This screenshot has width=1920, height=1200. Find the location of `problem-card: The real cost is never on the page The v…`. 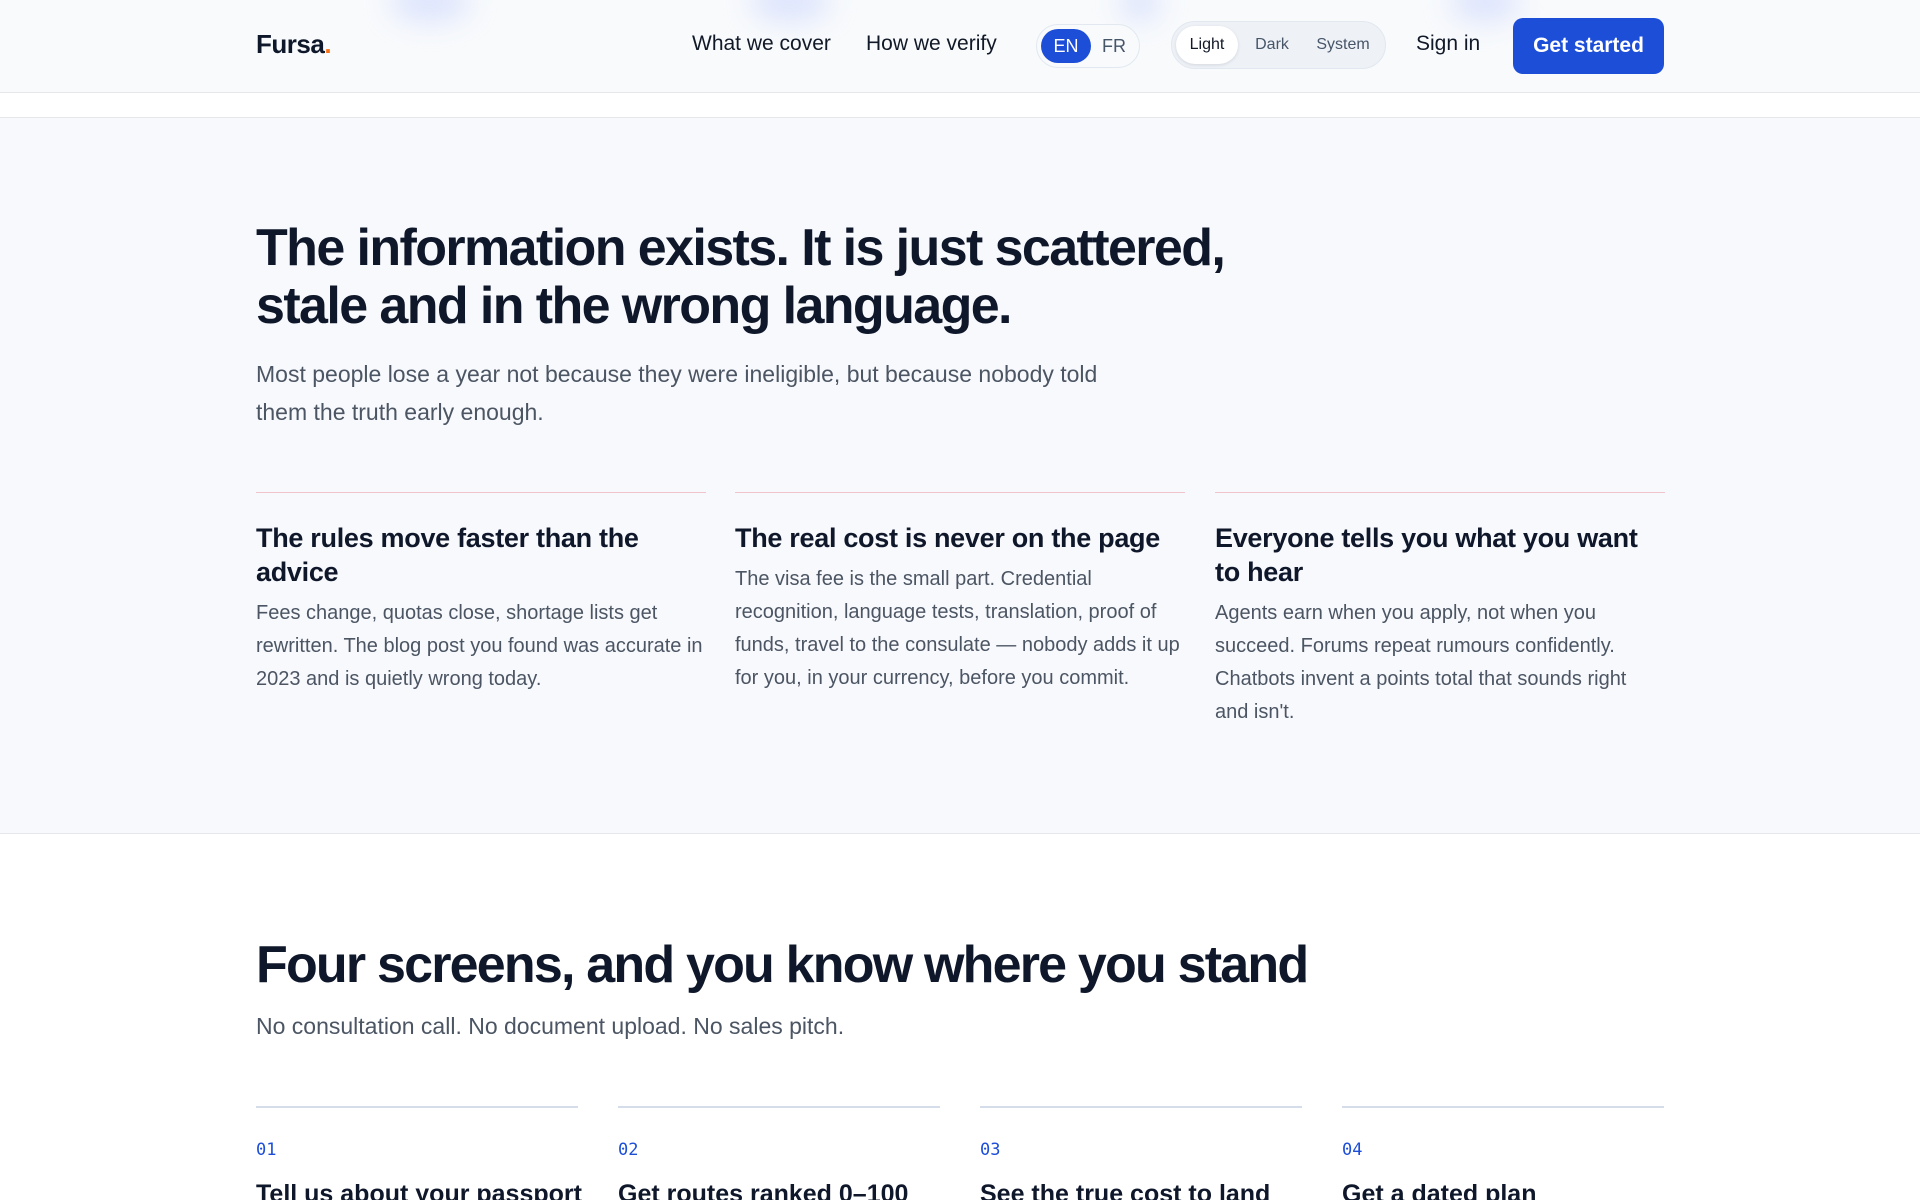

problem-card: The real cost is never on the page The v… is located at coordinates (960, 593).